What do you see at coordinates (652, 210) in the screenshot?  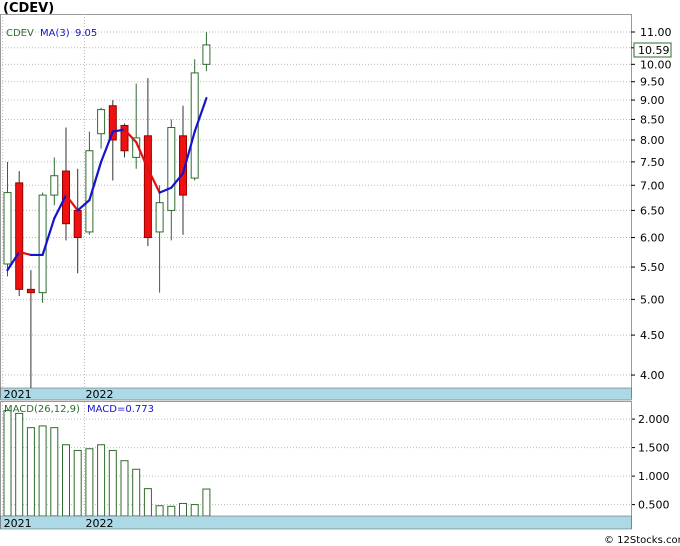 I see `price-tick-label: 6.50` at bounding box center [652, 210].